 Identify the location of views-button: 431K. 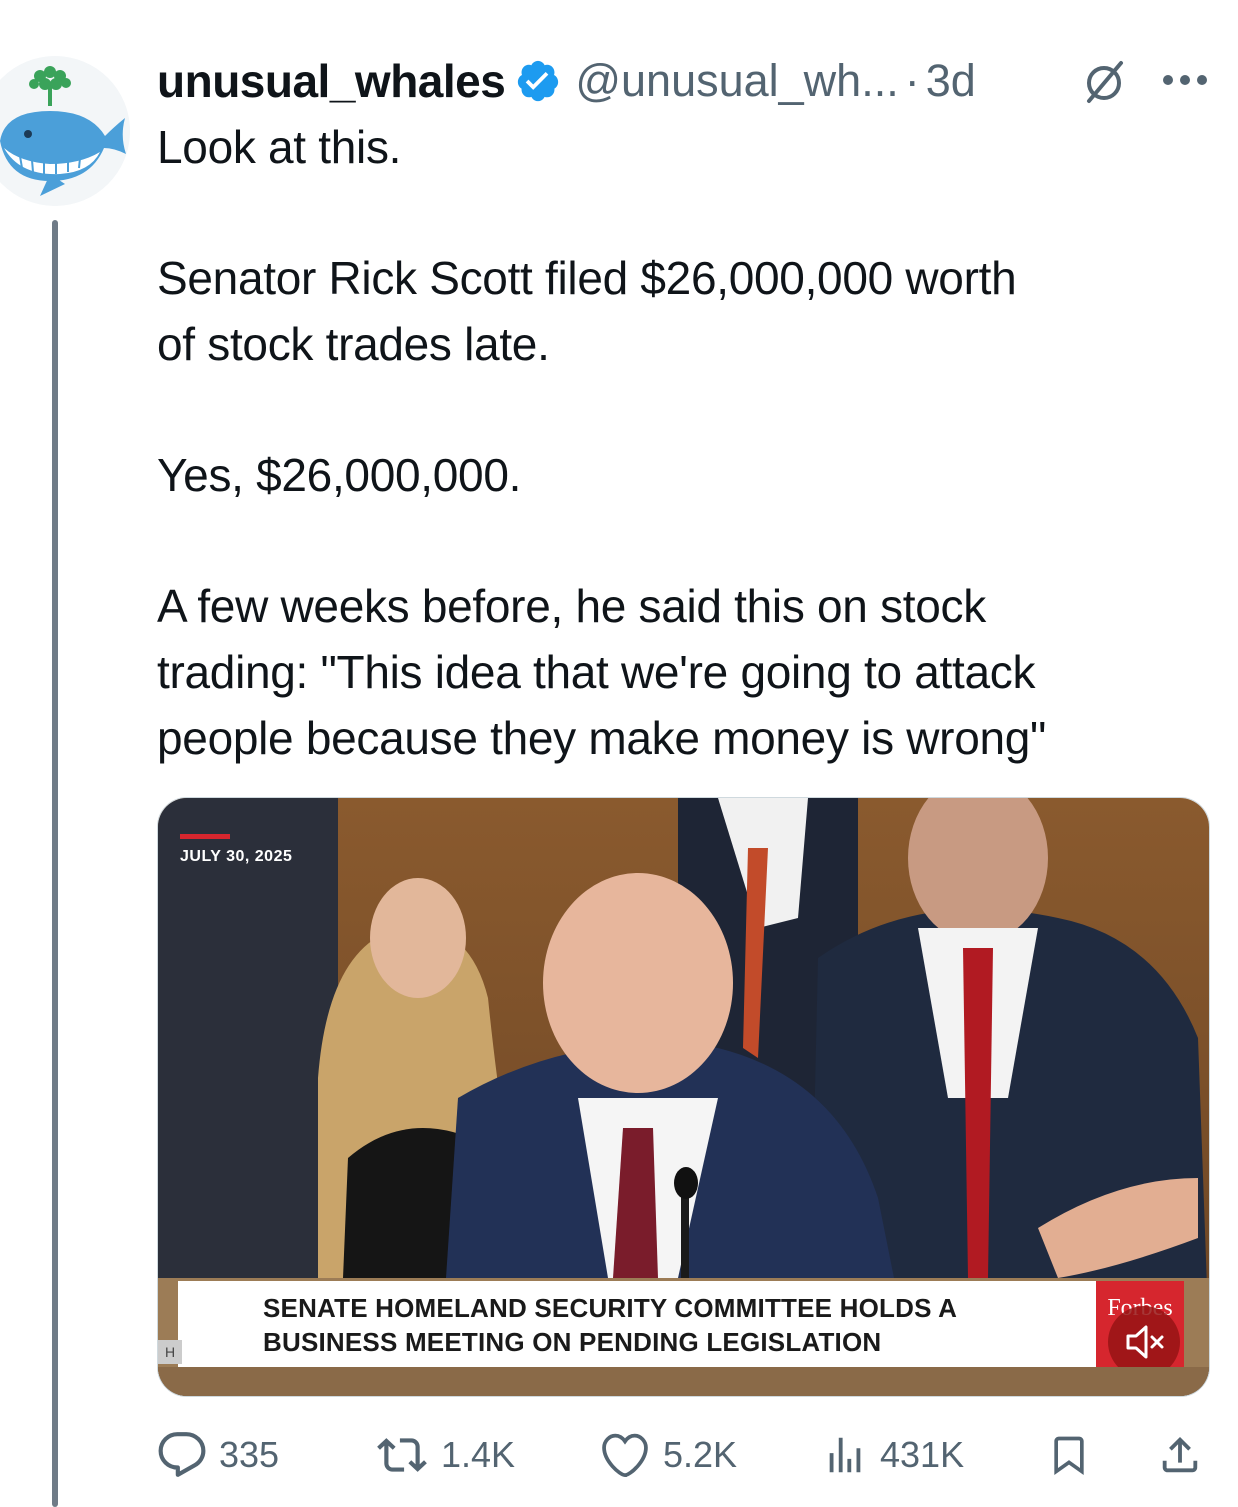
(893, 1455).